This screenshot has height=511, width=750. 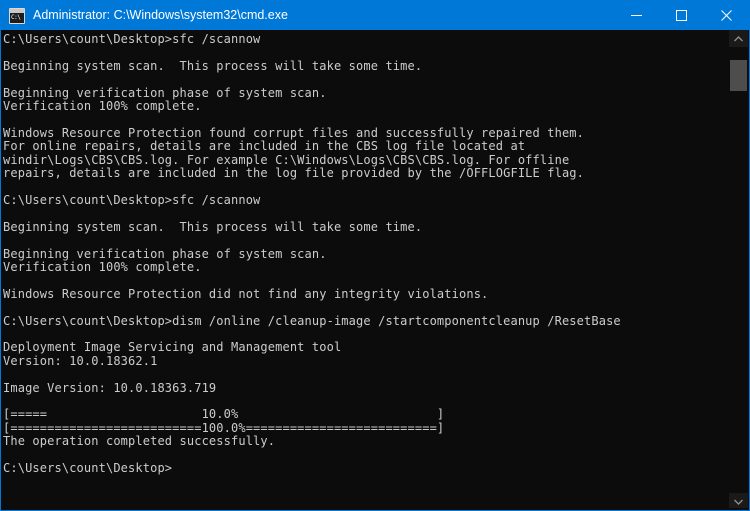 What do you see at coordinates (738, 38) in the screenshot?
I see `scroll-up-arrow-icon` at bounding box center [738, 38].